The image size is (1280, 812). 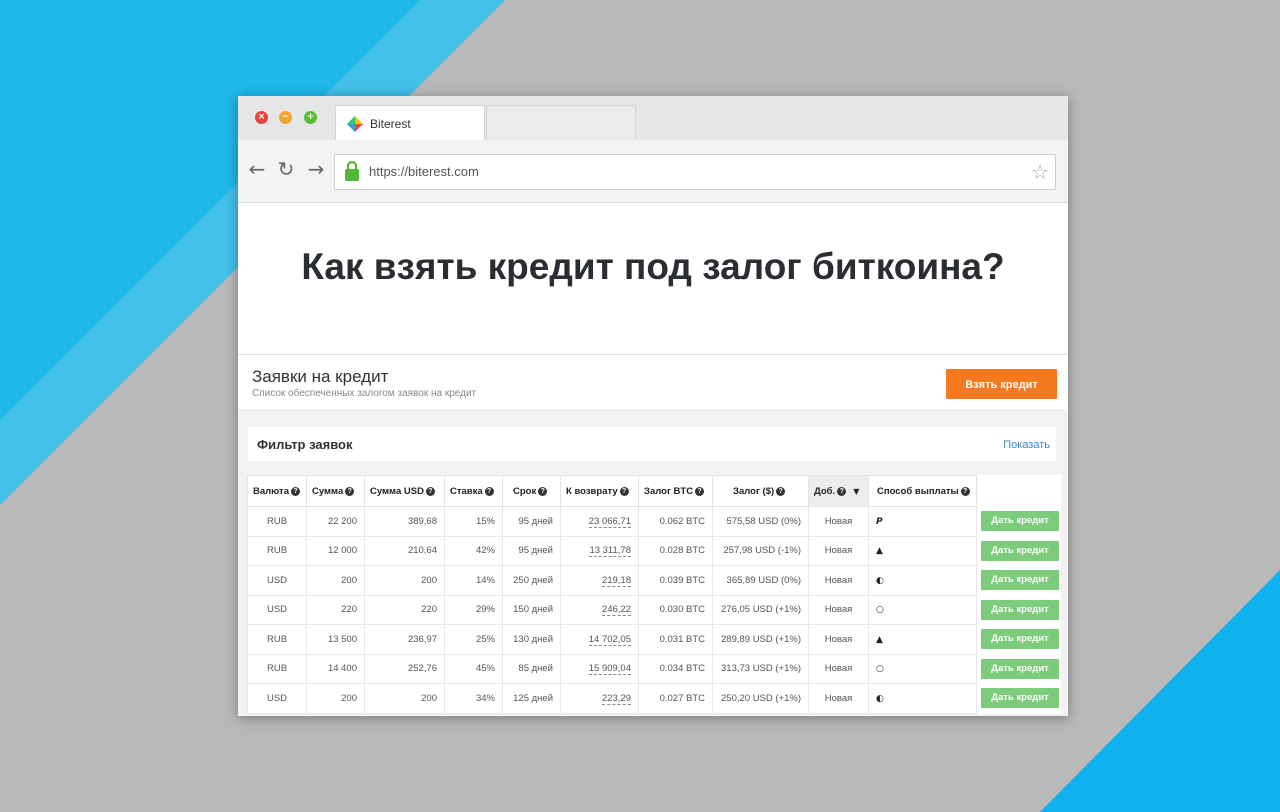 I want to click on title-bar: × − + Biterest, so click(x=653, y=118).